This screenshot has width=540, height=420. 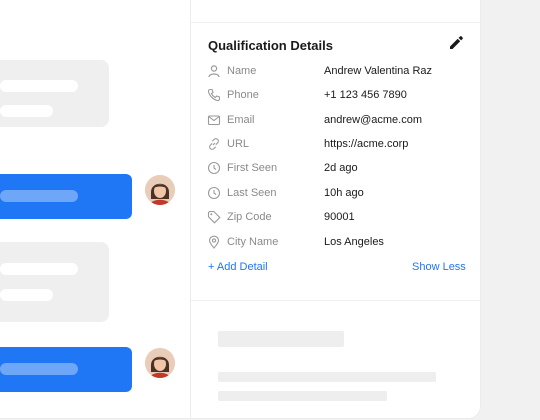 I want to click on panel-title: Qualification Details, so click(x=270, y=45).